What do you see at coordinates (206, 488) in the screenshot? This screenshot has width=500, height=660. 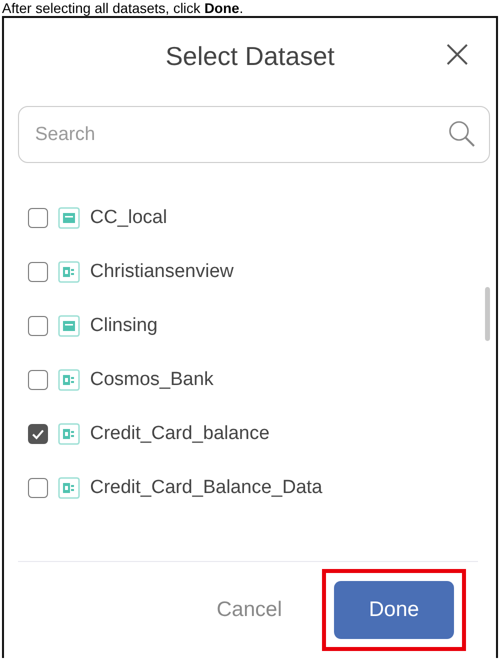 I see `dataset-name: Credit_Card_Balance_Data` at bounding box center [206, 488].